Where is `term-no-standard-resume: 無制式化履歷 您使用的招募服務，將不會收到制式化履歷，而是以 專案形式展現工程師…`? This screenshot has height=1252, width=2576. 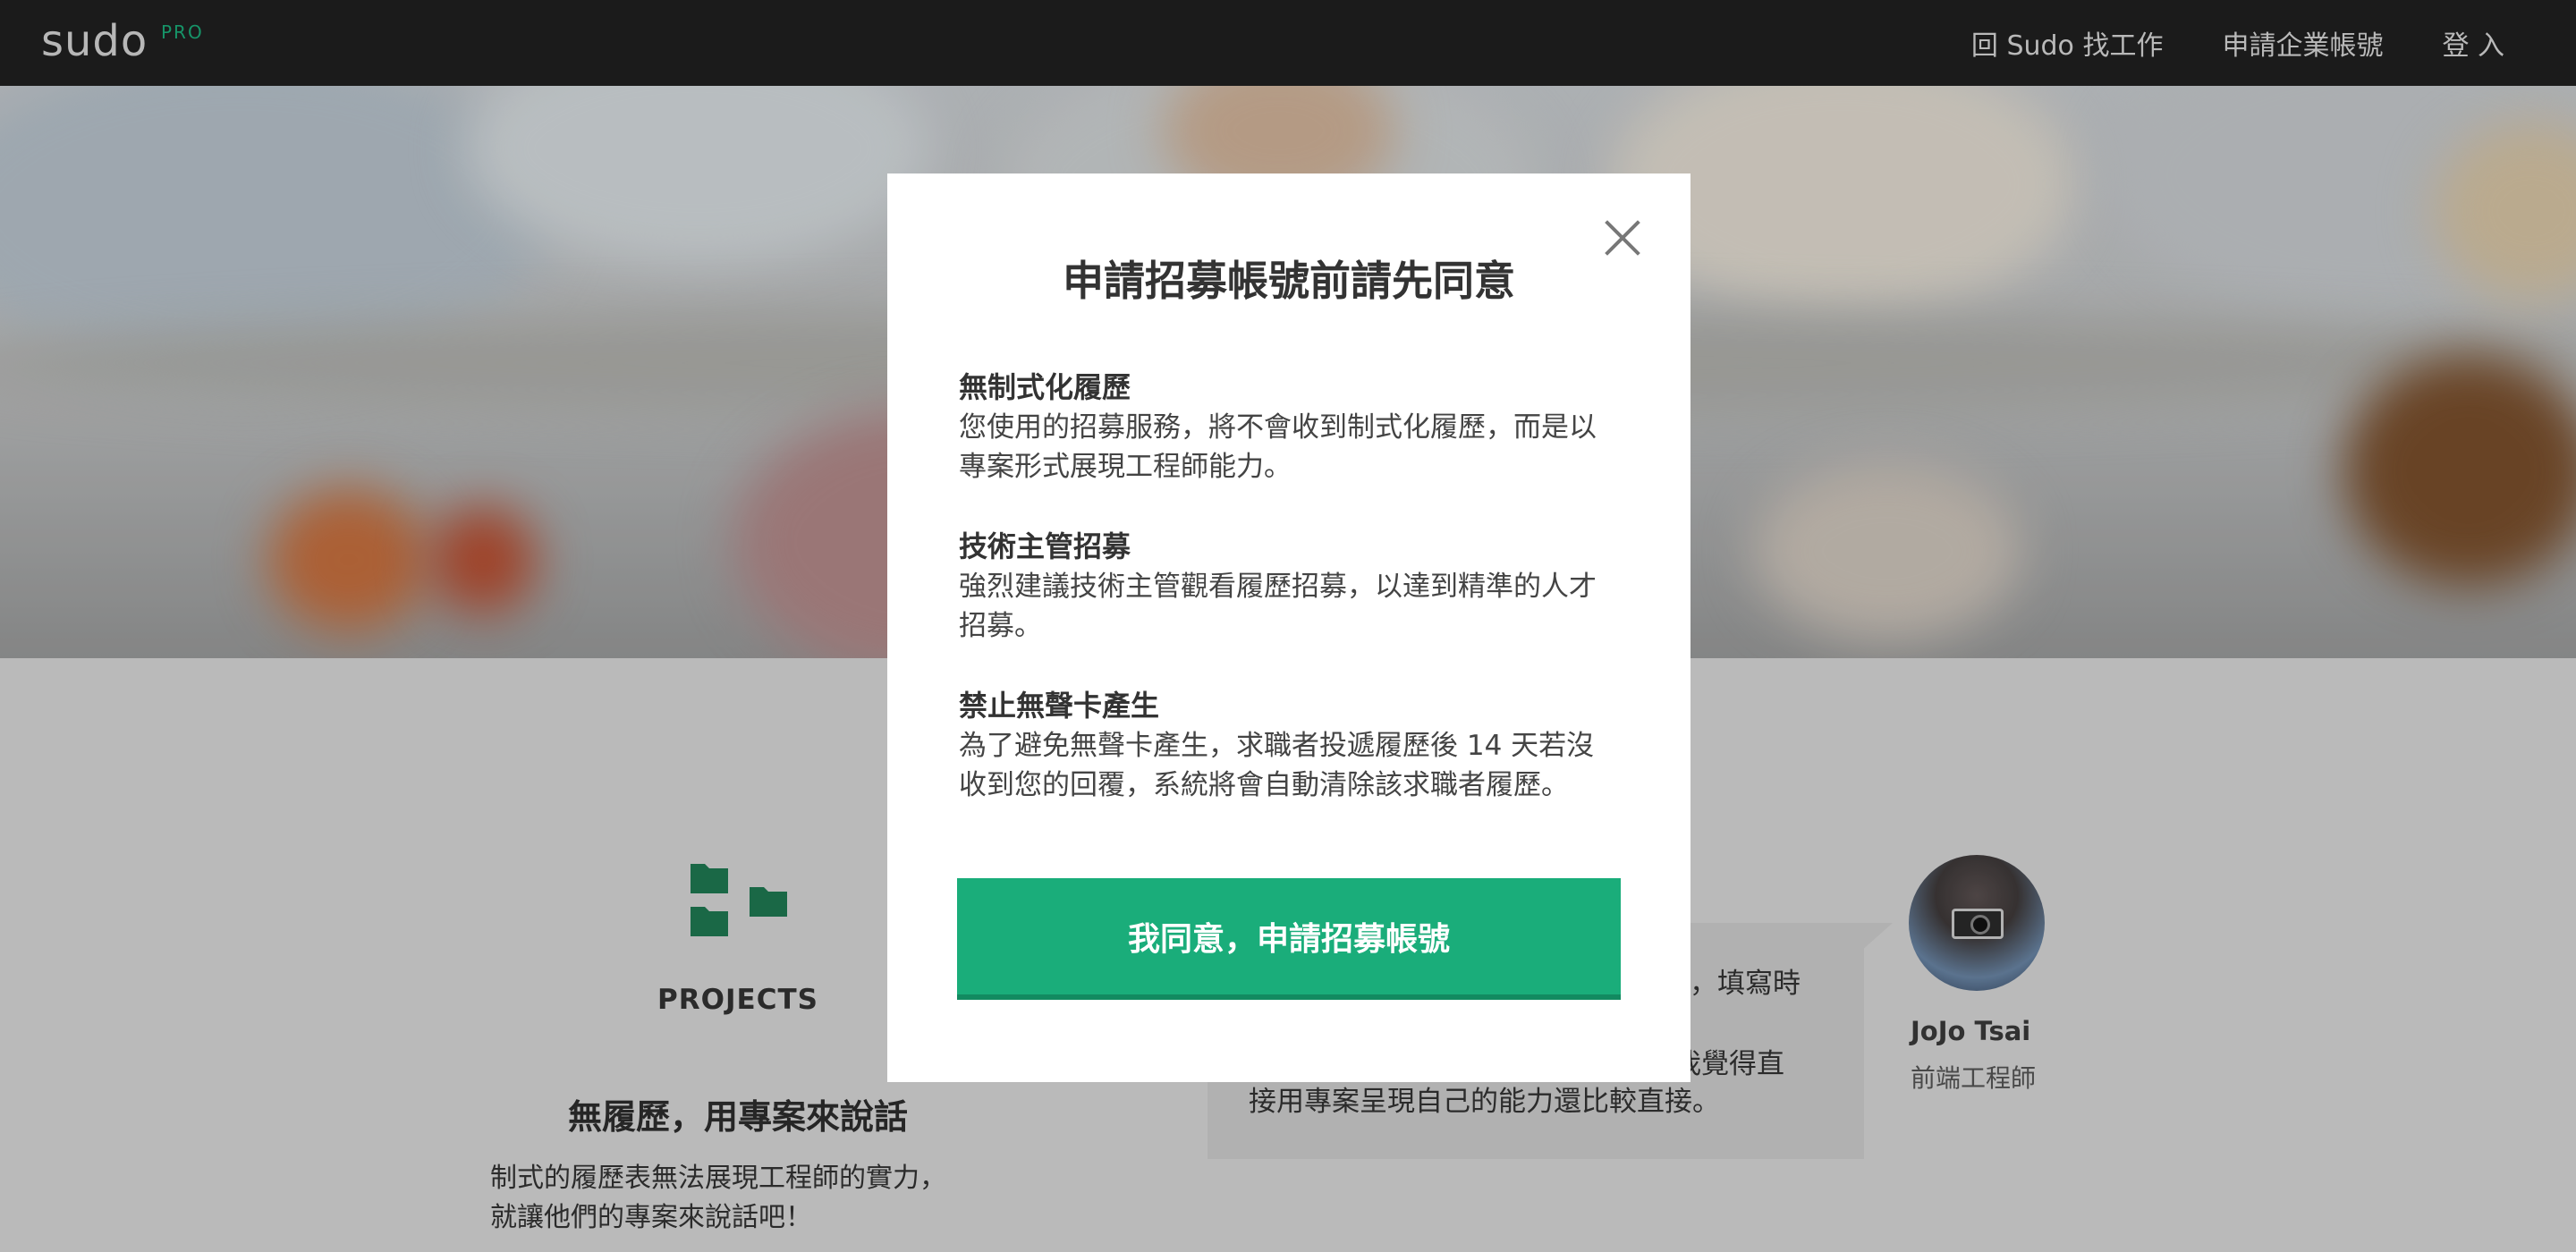
term-no-standard-resume: 無制式化履歷 您使用的招募服務，將不會收到制式化履歷，而是以 專案形式展現工程師… is located at coordinates (1293, 426).